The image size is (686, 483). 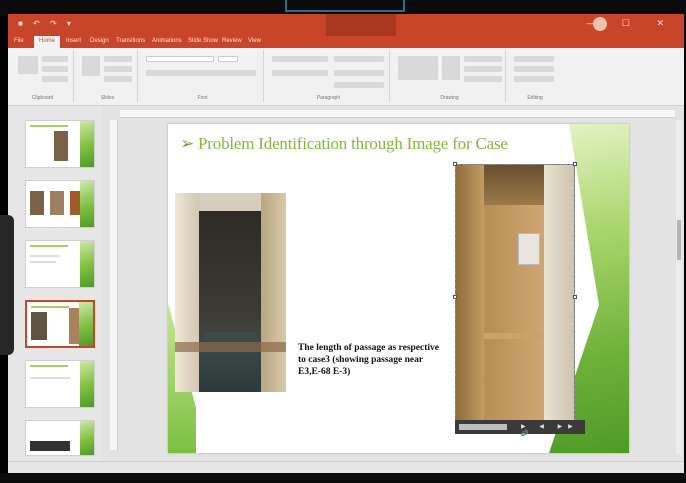 I want to click on font-name-select, so click(x=180, y=59).